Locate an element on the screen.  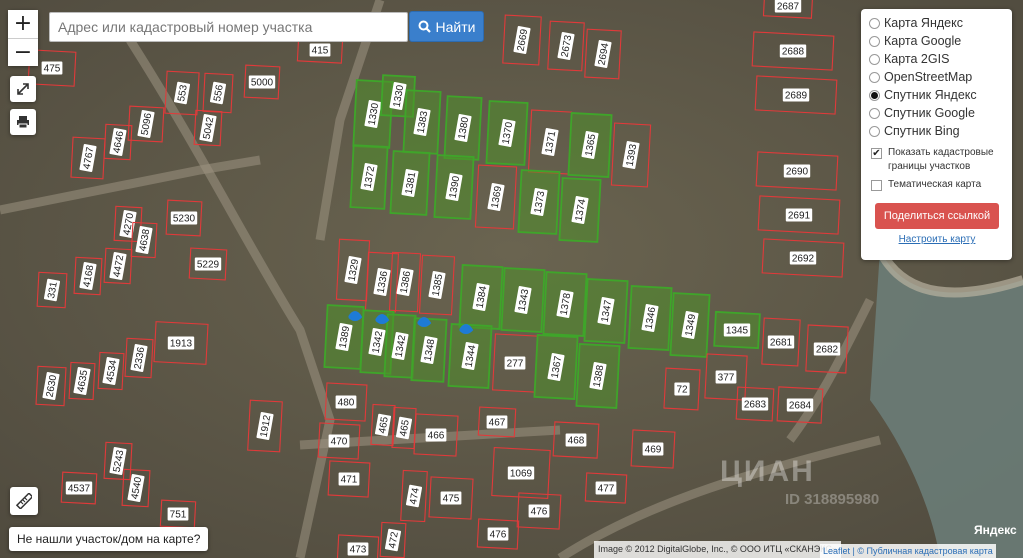
share-link-button: Поделиться ссылкой is located at coordinates (937, 216).